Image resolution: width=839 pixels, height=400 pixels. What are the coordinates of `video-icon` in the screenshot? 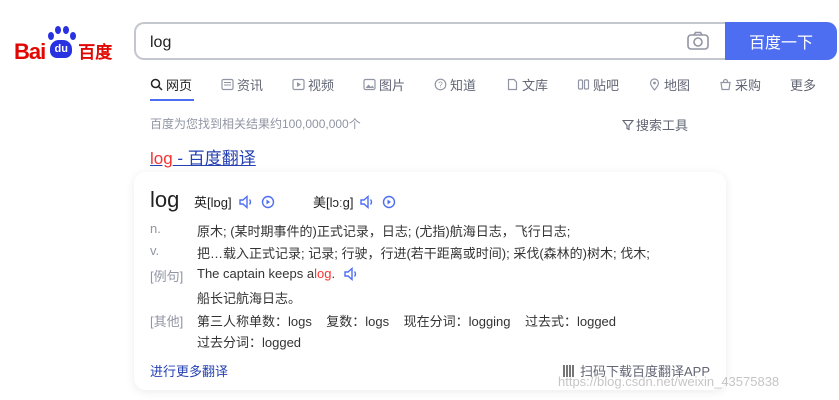 It's located at (298, 84).